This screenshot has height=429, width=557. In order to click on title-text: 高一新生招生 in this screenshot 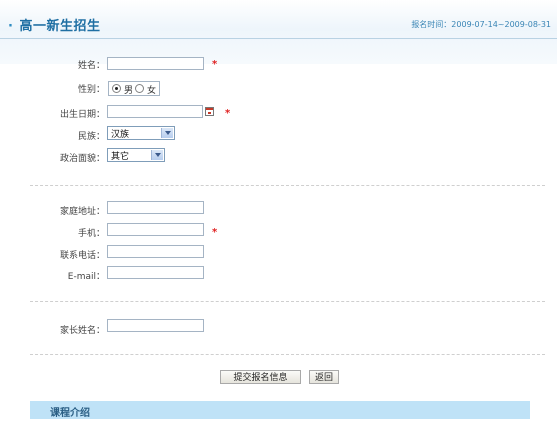, I will do `click(60, 26)`.